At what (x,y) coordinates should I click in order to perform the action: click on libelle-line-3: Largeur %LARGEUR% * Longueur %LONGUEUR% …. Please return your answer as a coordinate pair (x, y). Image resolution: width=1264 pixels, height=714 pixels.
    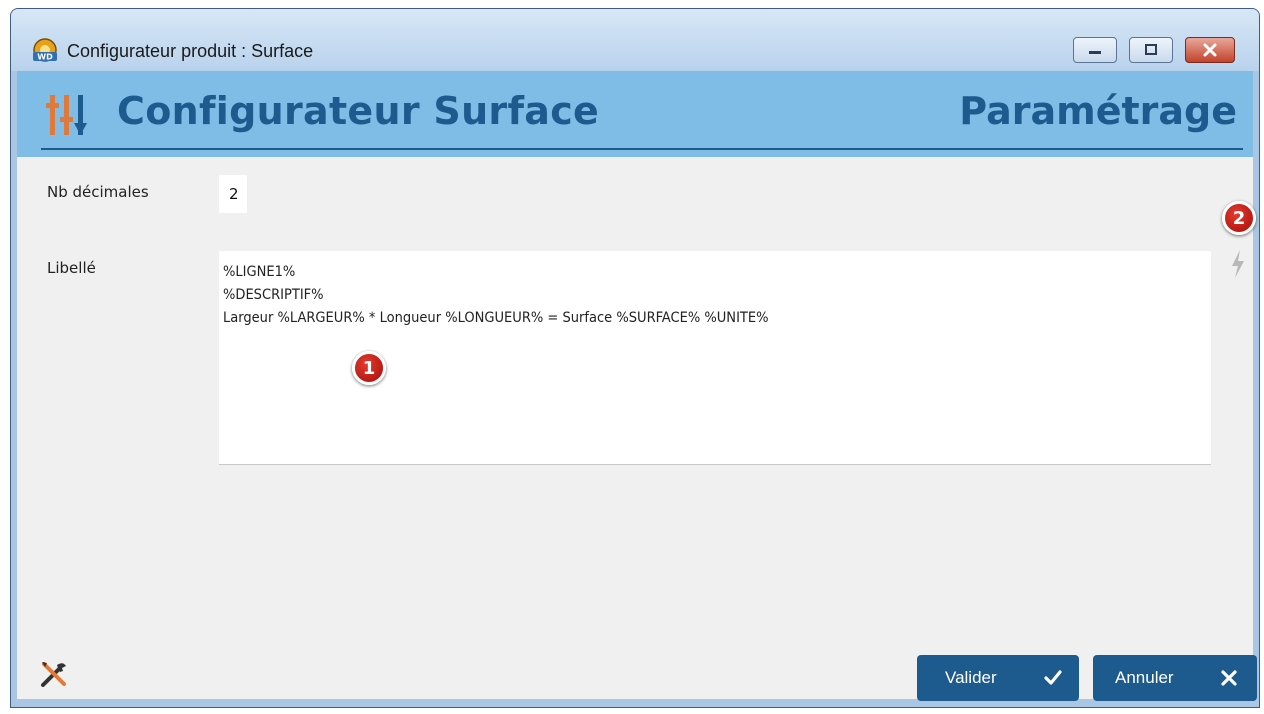
    Looking at the image, I should click on (496, 318).